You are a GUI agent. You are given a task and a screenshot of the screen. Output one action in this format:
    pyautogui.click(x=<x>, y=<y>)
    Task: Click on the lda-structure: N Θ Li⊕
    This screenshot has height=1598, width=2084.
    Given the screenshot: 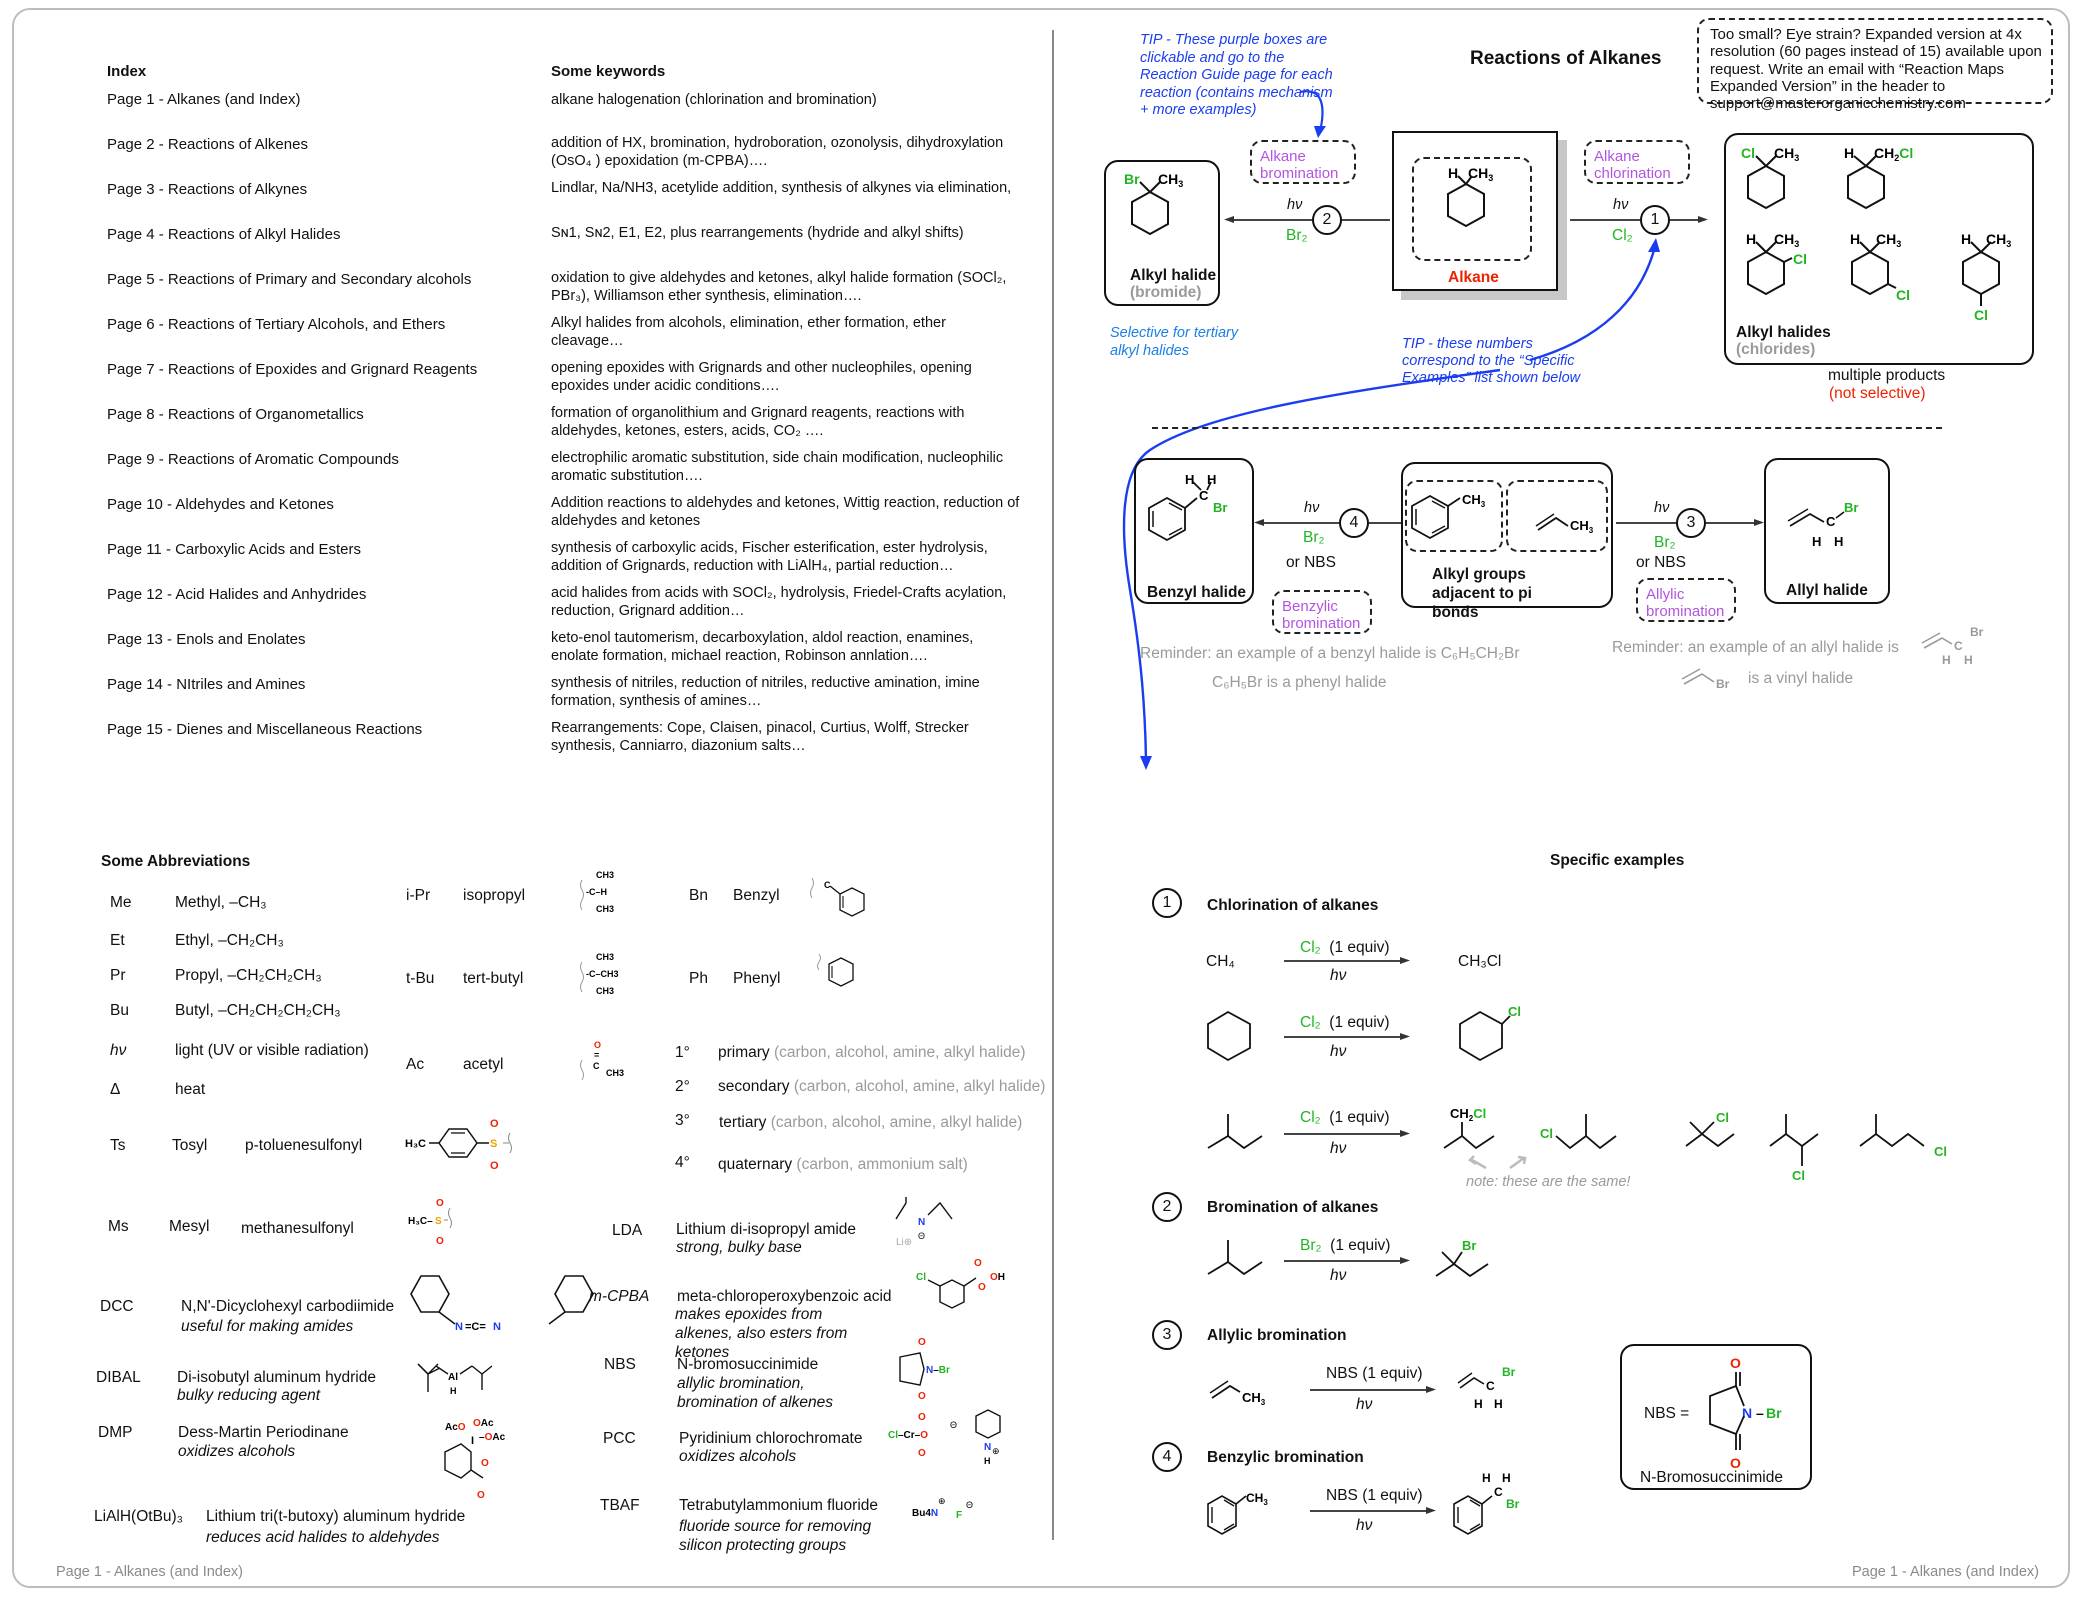 What is the action you would take?
    pyautogui.click(x=924, y=1222)
    